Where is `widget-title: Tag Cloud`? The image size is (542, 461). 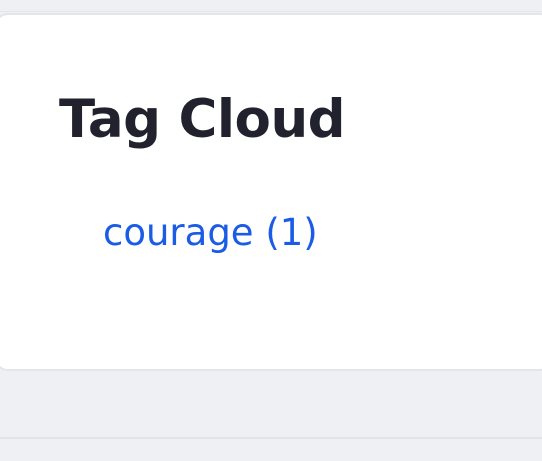
widget-title: Tag Cloud is located at coordinates (202, 119).